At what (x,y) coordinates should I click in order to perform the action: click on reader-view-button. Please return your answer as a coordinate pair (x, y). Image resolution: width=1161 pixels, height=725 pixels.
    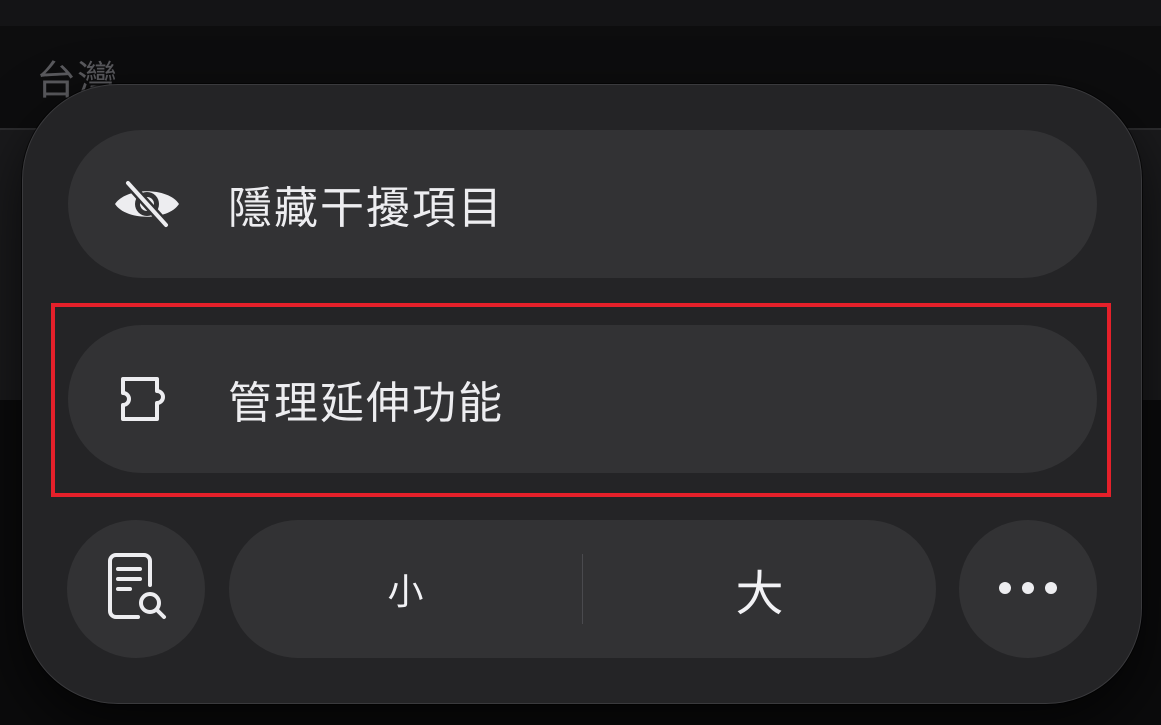
    Looking at the image, I should click on (136, 589).